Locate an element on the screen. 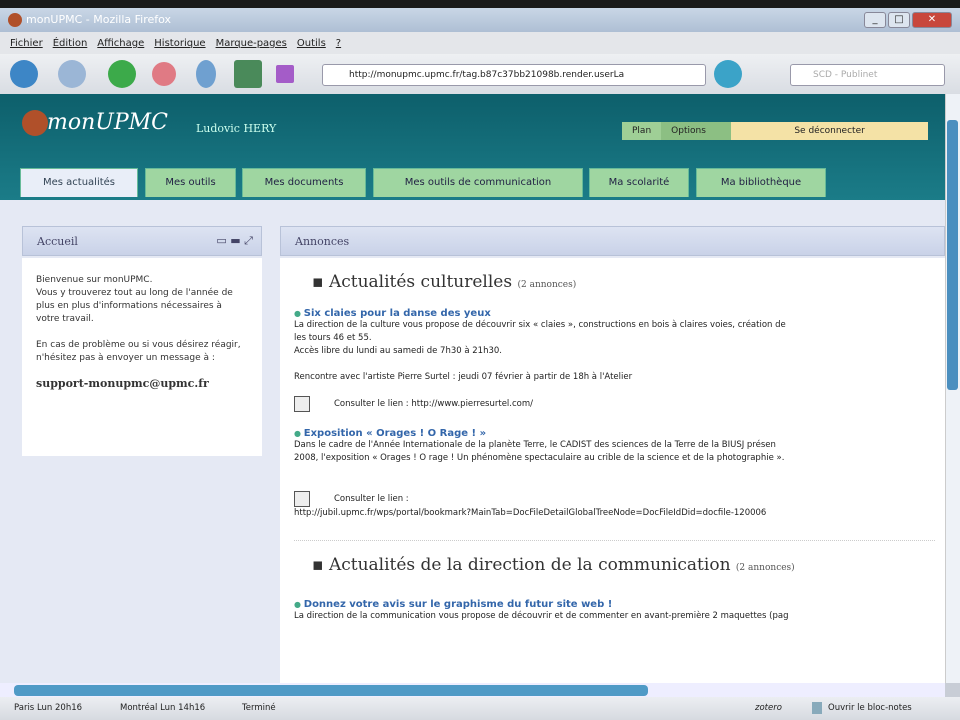  link-text: Consulter le lien : is located at coordinates (371, 499).